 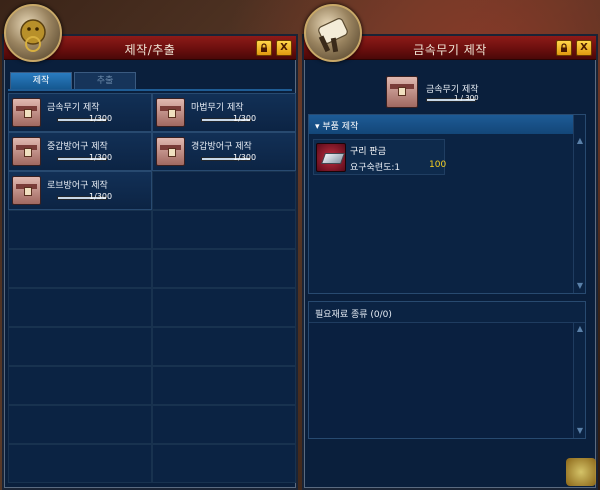 I want to click on parts-header: ▾ 부품 제작, so click(x=447, y=124).